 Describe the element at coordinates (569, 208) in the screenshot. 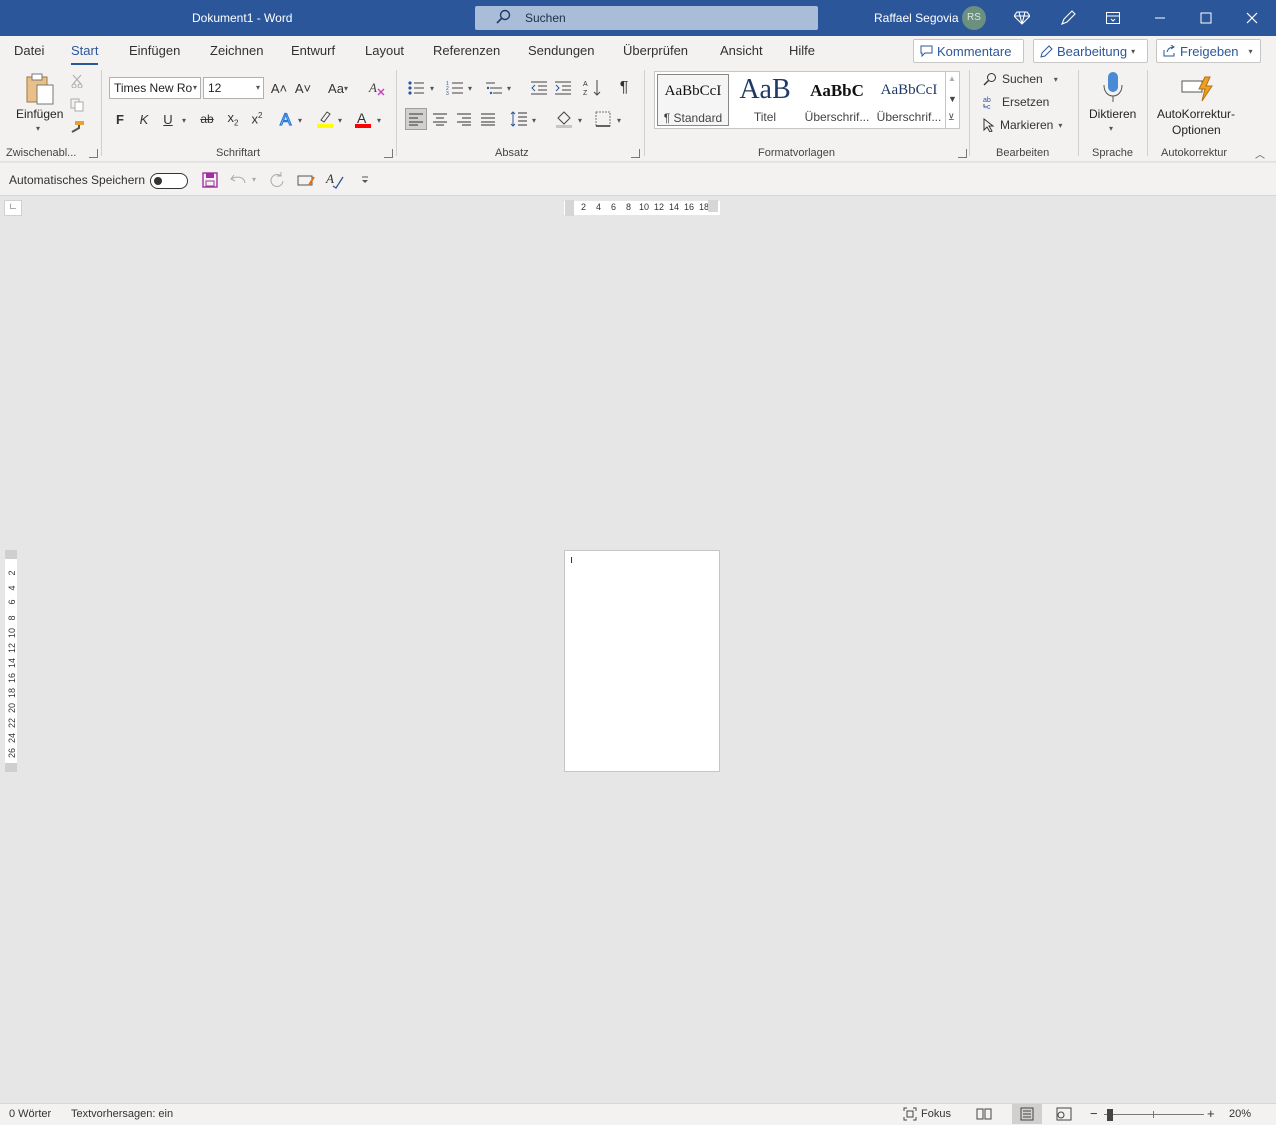

I see `left-indent-marker` at that location.